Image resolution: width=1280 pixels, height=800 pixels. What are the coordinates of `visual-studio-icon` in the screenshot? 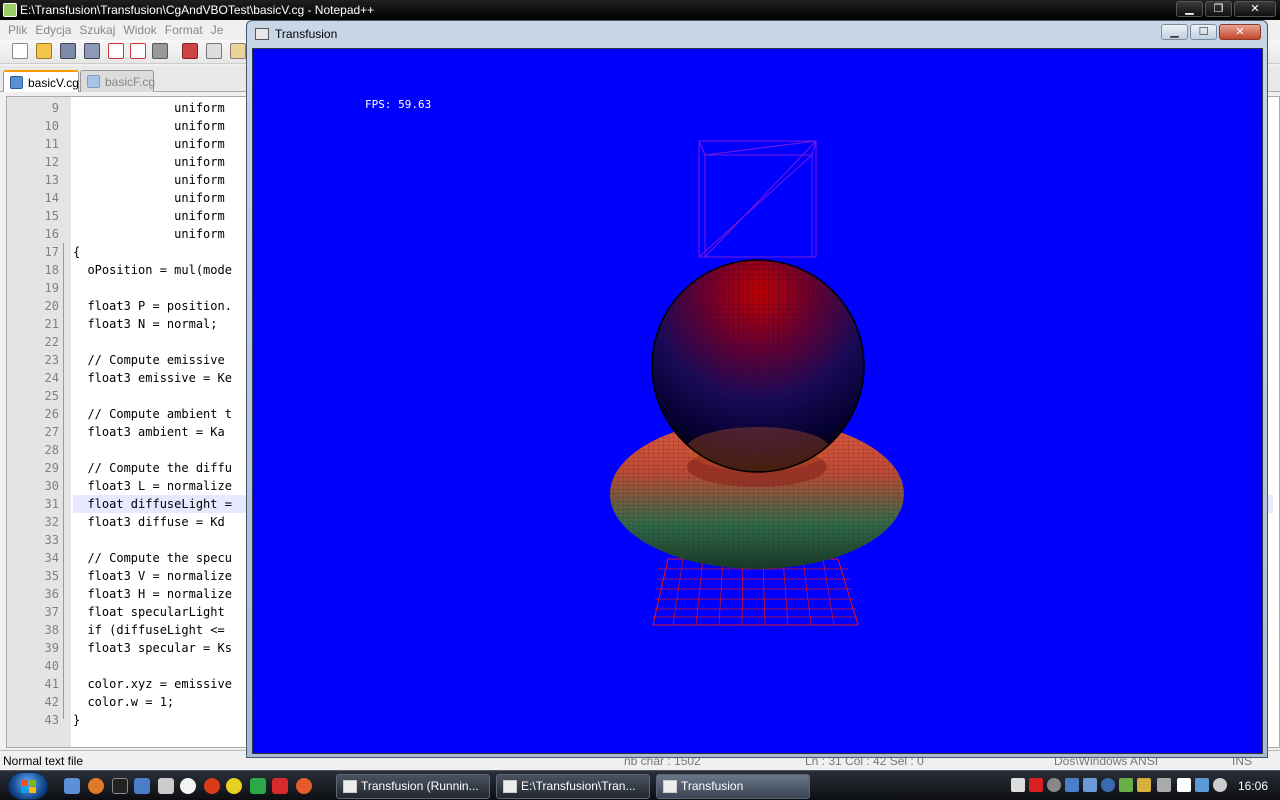 It's located at (350, 786).